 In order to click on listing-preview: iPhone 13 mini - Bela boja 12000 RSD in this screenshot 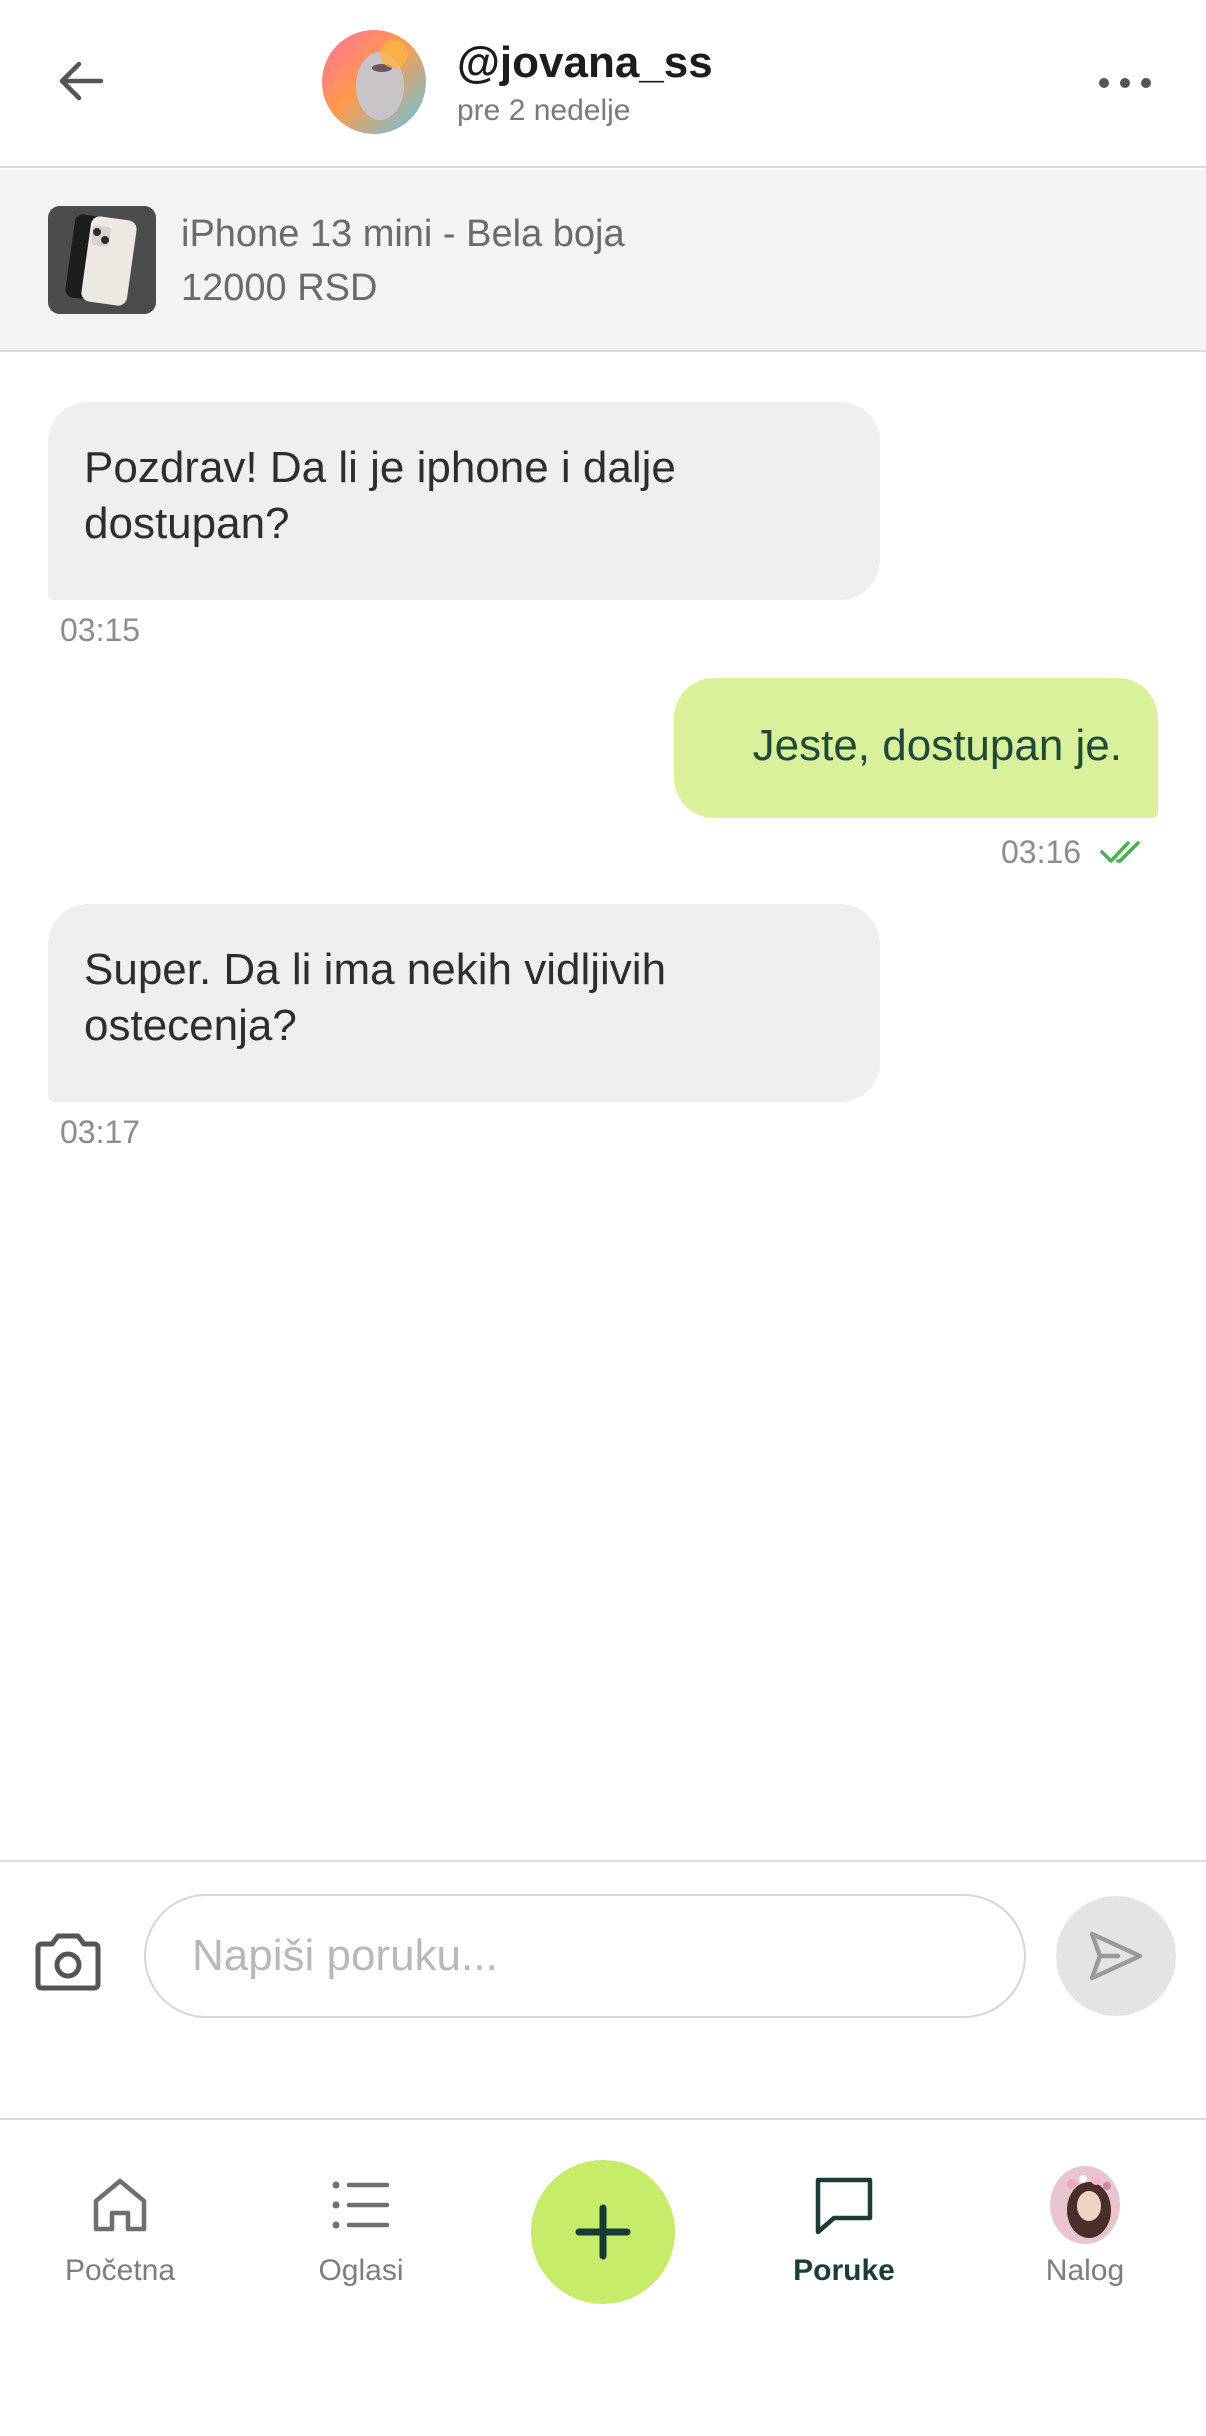, I will do `click(603, 261)`.